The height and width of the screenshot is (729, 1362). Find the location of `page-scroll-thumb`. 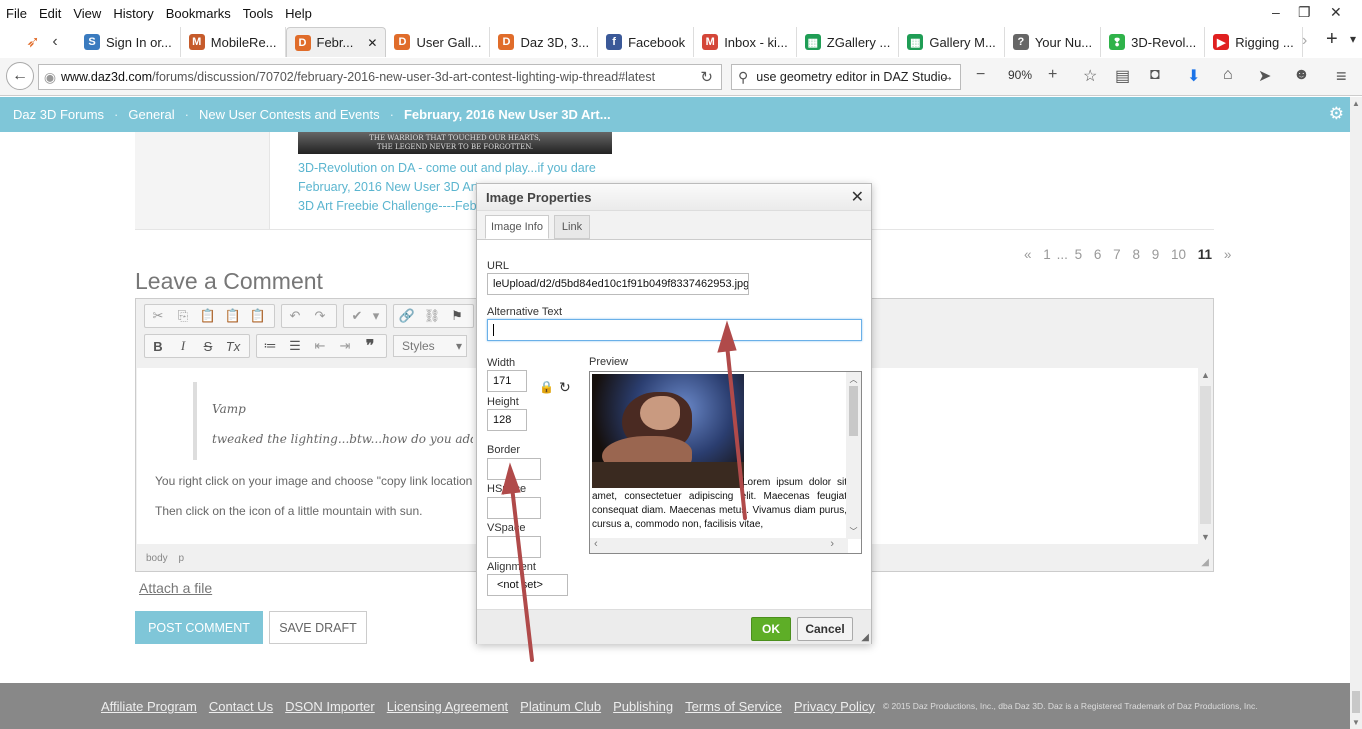

page-scroll-thumb is located at coordinates (1356, 702).